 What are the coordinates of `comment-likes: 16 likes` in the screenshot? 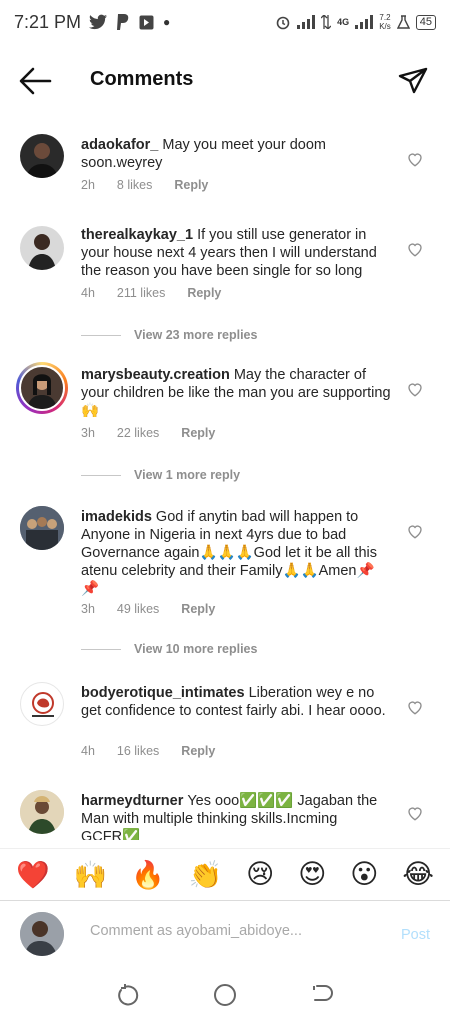 It's located at (138, 751).